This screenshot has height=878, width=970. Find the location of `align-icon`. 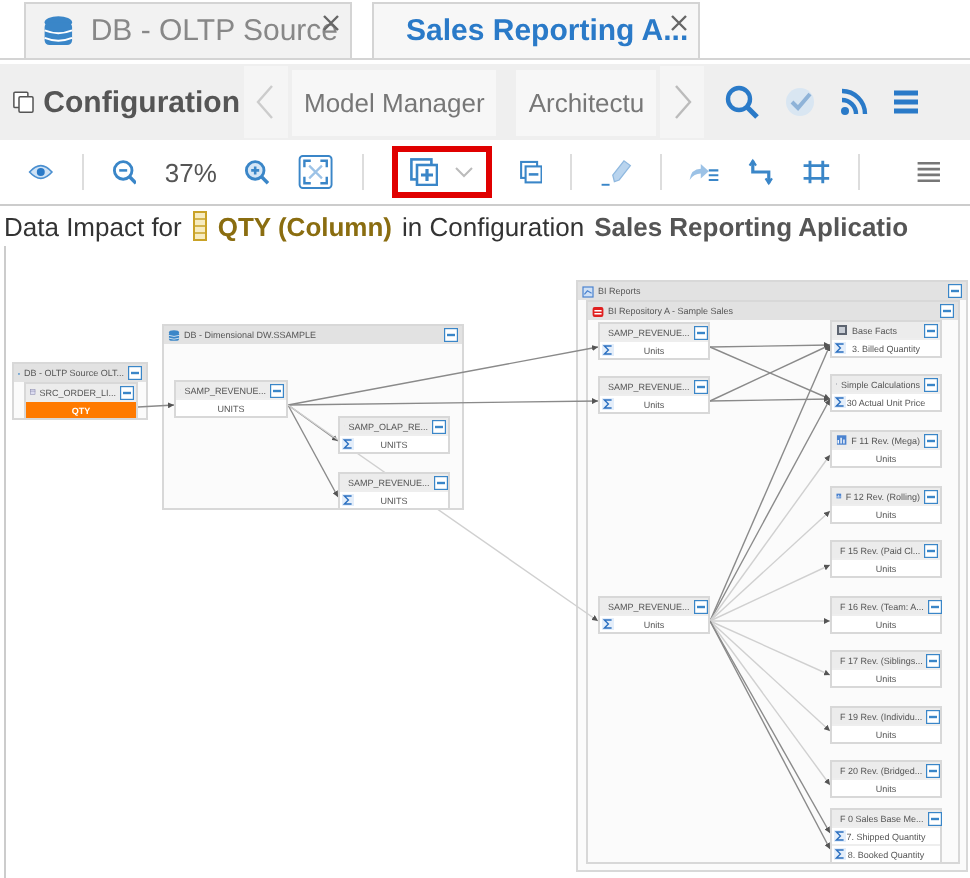

align-icon is located at coordinates (816, 172).